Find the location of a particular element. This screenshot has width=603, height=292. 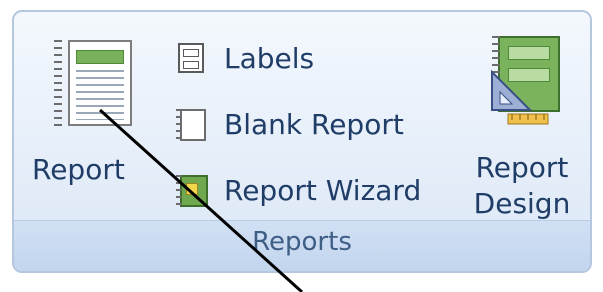

report-design-button: Report Design is located at coordinates (522, 127).